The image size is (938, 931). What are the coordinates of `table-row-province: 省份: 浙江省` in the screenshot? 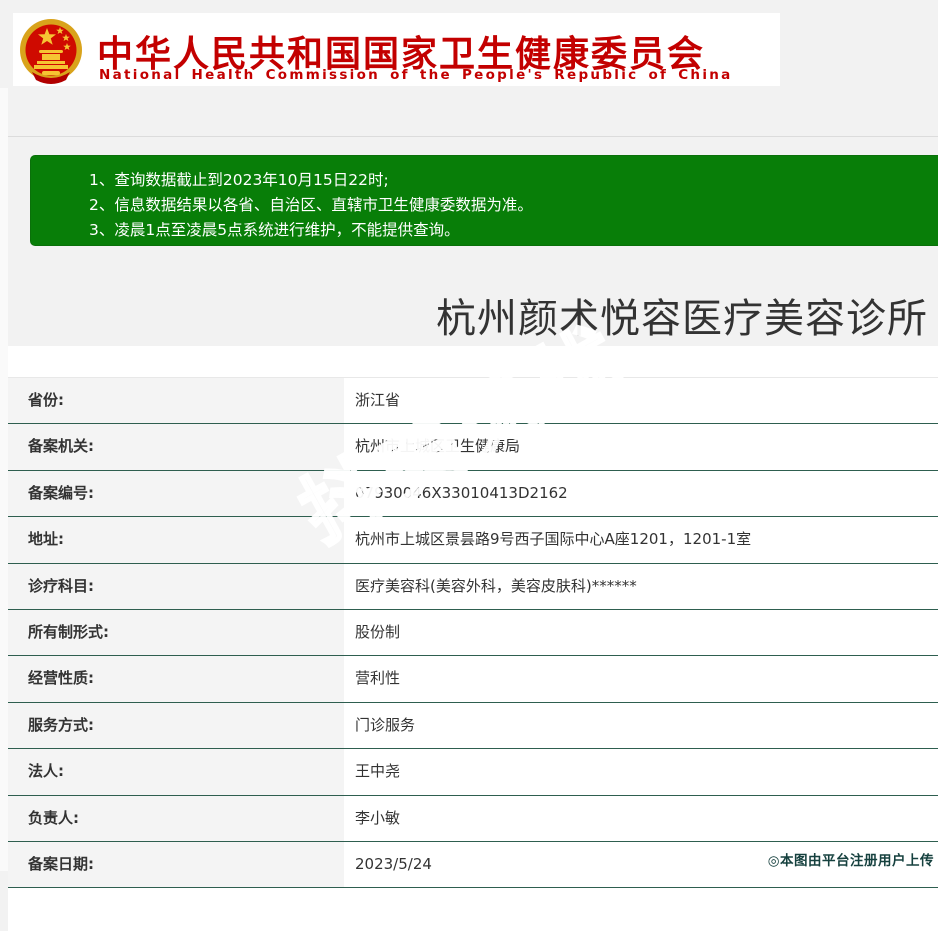 It's located at (473, 401).